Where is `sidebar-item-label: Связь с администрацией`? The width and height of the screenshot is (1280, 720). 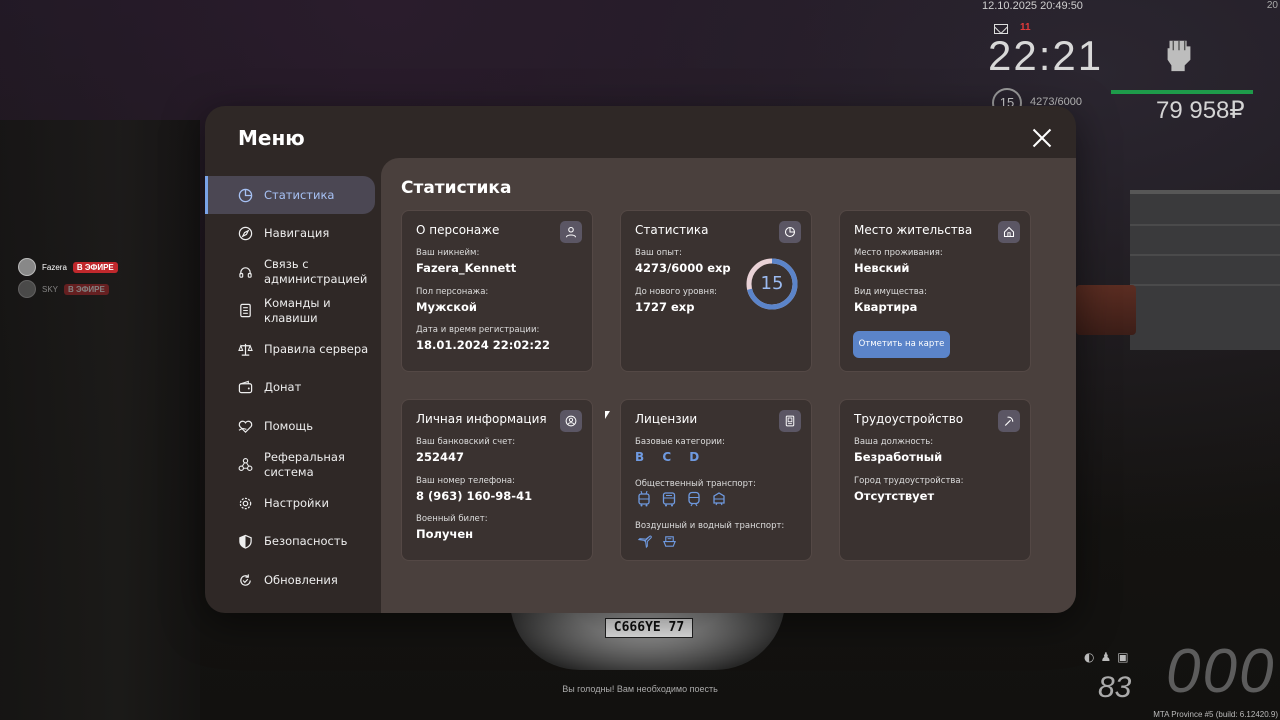
sidebar-item-label: Связь с администрацией is located at coordinates (316, 271).